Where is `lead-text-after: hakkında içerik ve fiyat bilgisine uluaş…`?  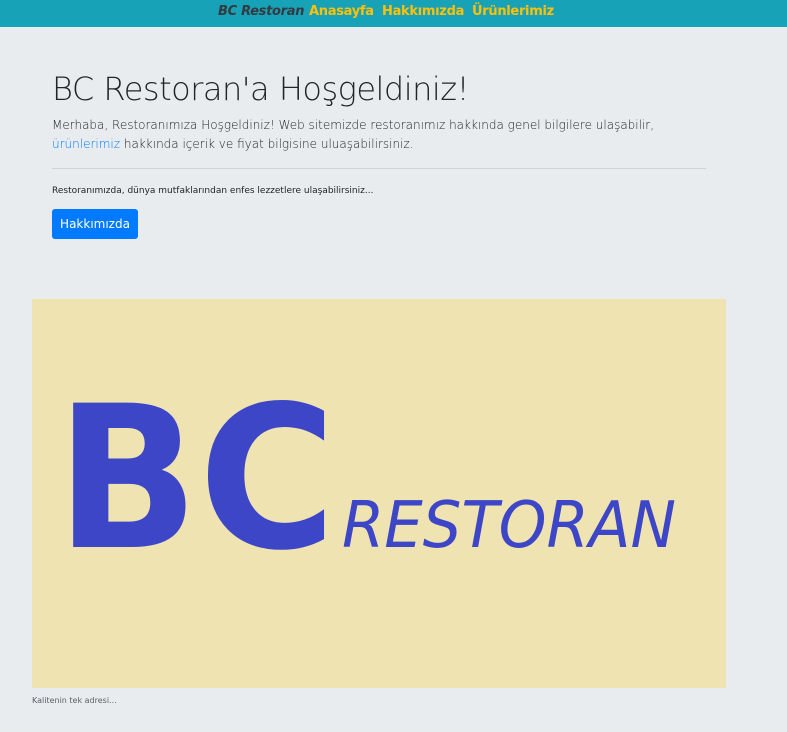
lead-text-after: hakkında içerik ve fiyat bilgisine uluaş… is located at coordinates (267, 144).